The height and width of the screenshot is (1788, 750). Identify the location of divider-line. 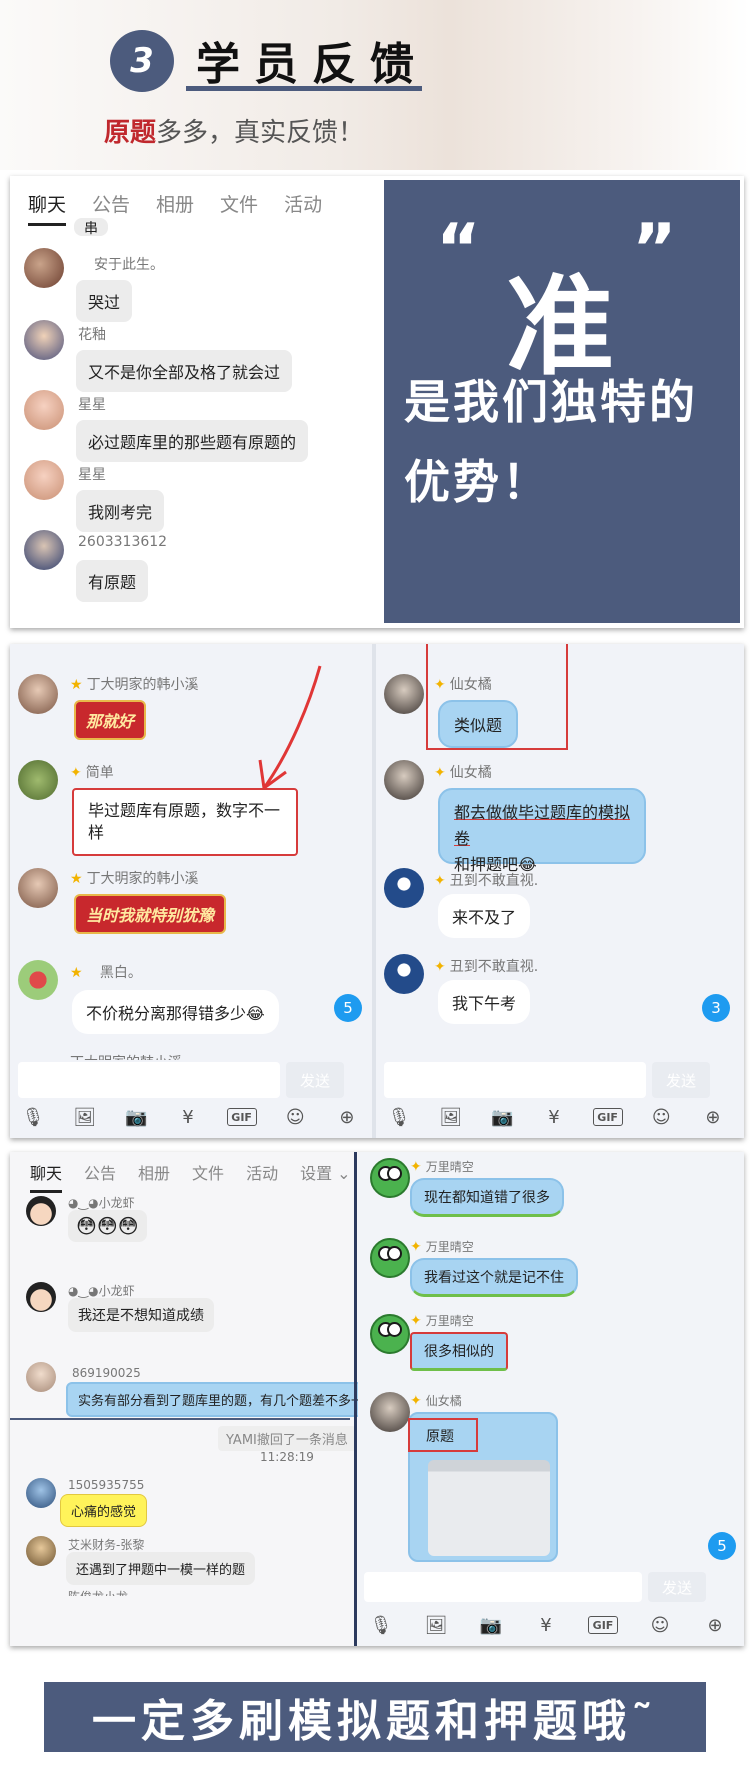
(180, 1419).